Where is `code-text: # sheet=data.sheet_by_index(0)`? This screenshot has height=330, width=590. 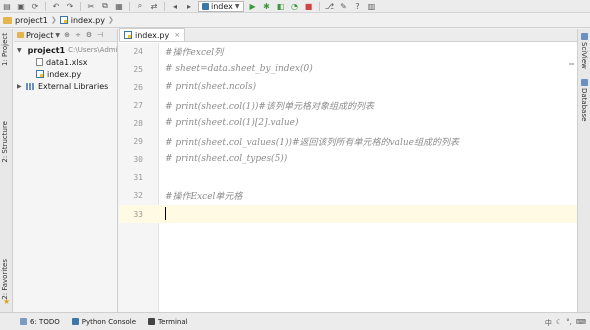
code-text: # sheet=data.sheet_by_index(0) is located at coordinates (239, 69).